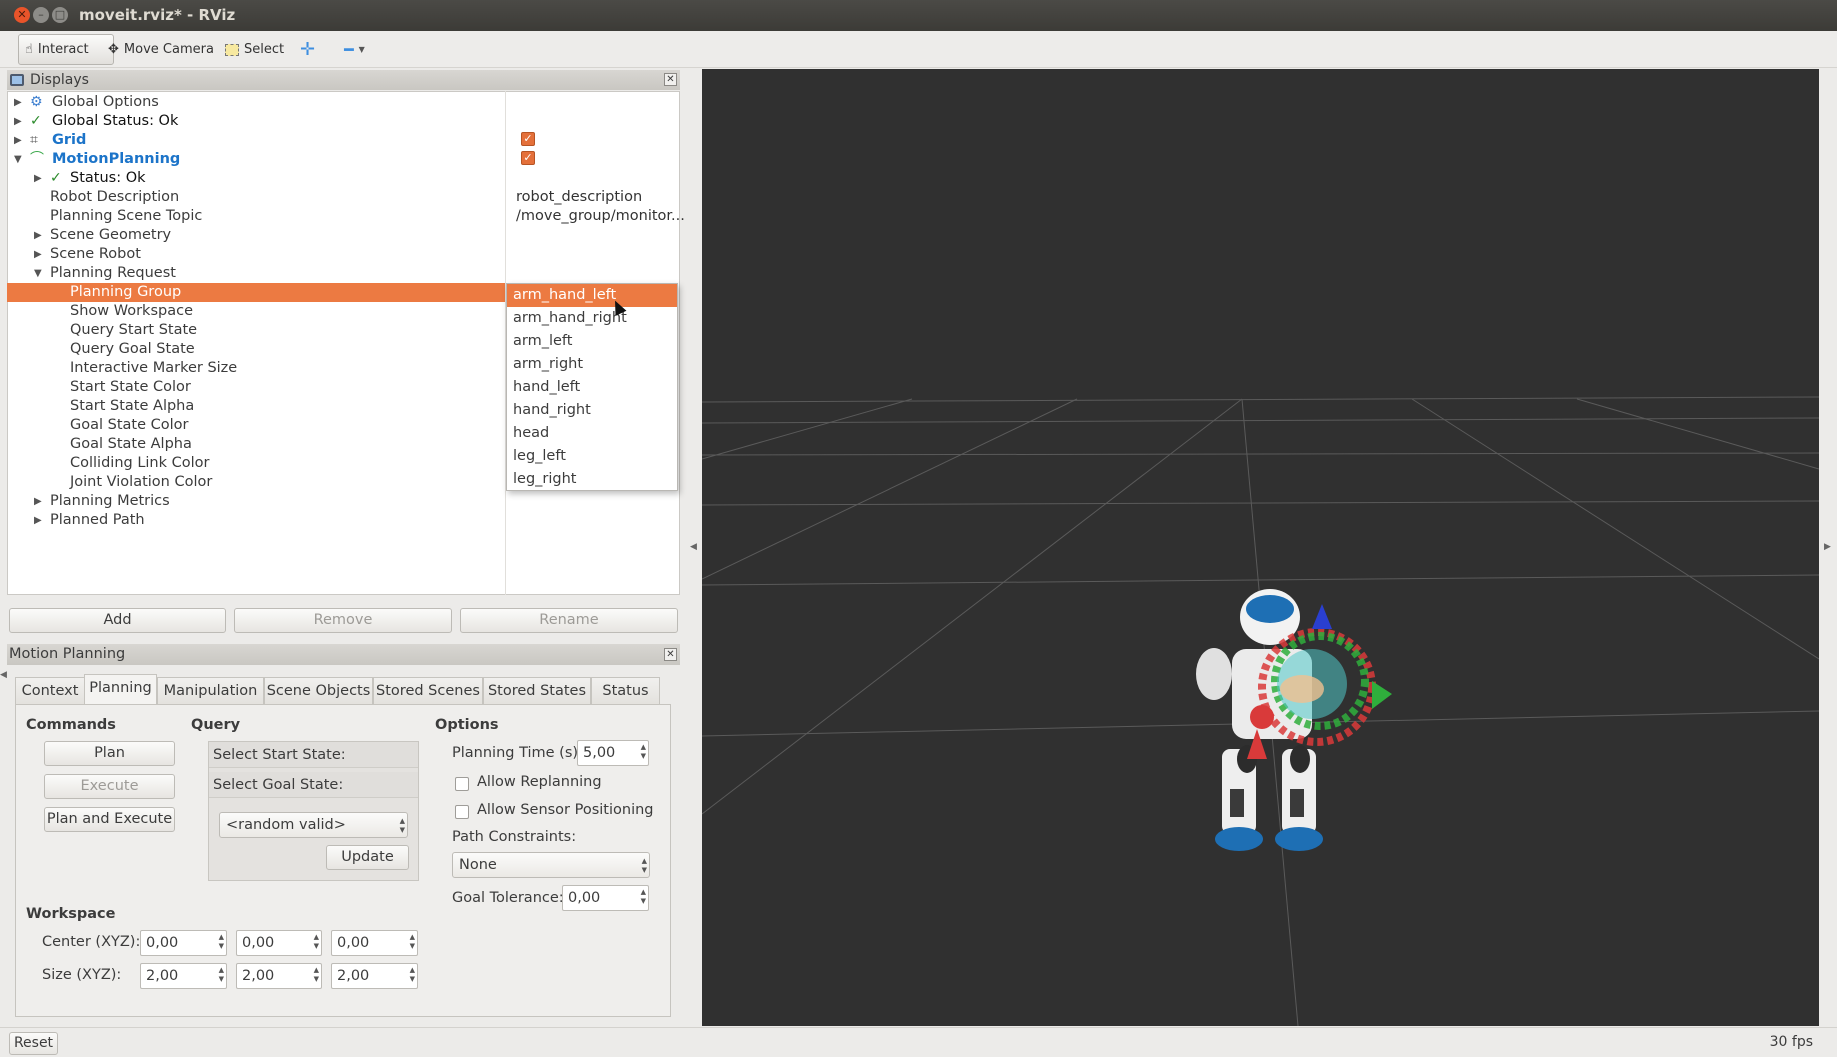 The height and width of the screenshot is (1057, 1837). I want to click on dropdown-option: arm_hand_left, so click(592, 295).